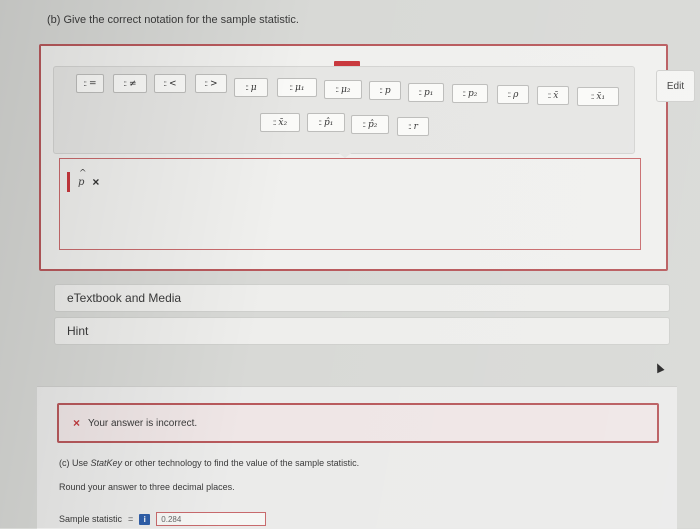  Describe the element at coordinates (130, 83) in the screenshot. I see `token-not-equals: :: ≠` at that location.